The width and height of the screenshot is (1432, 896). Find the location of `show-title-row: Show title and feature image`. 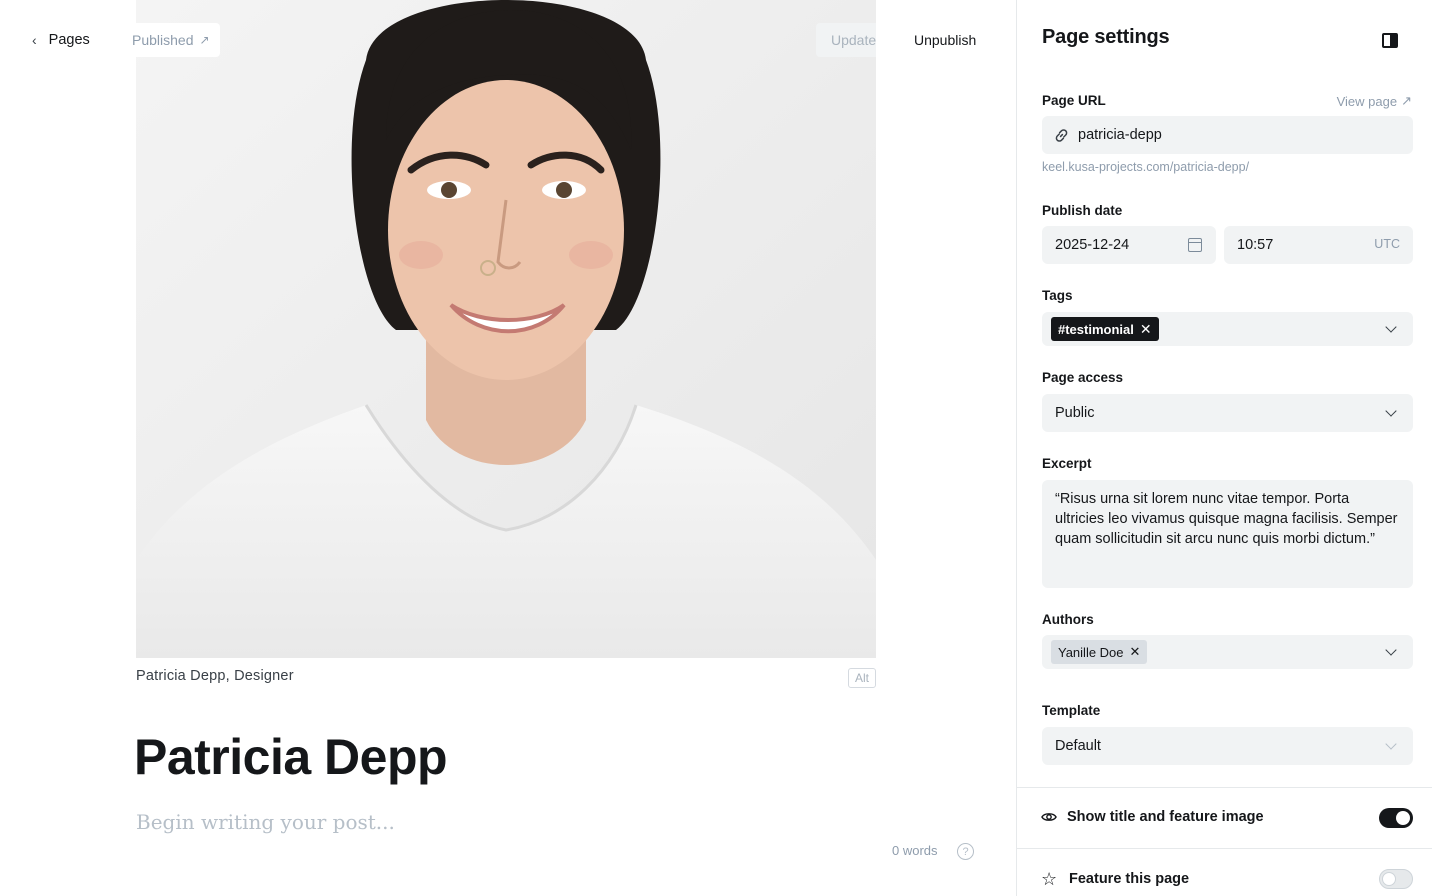

show-title-row: Show title and feature image is located at coordinates (1152, 817).